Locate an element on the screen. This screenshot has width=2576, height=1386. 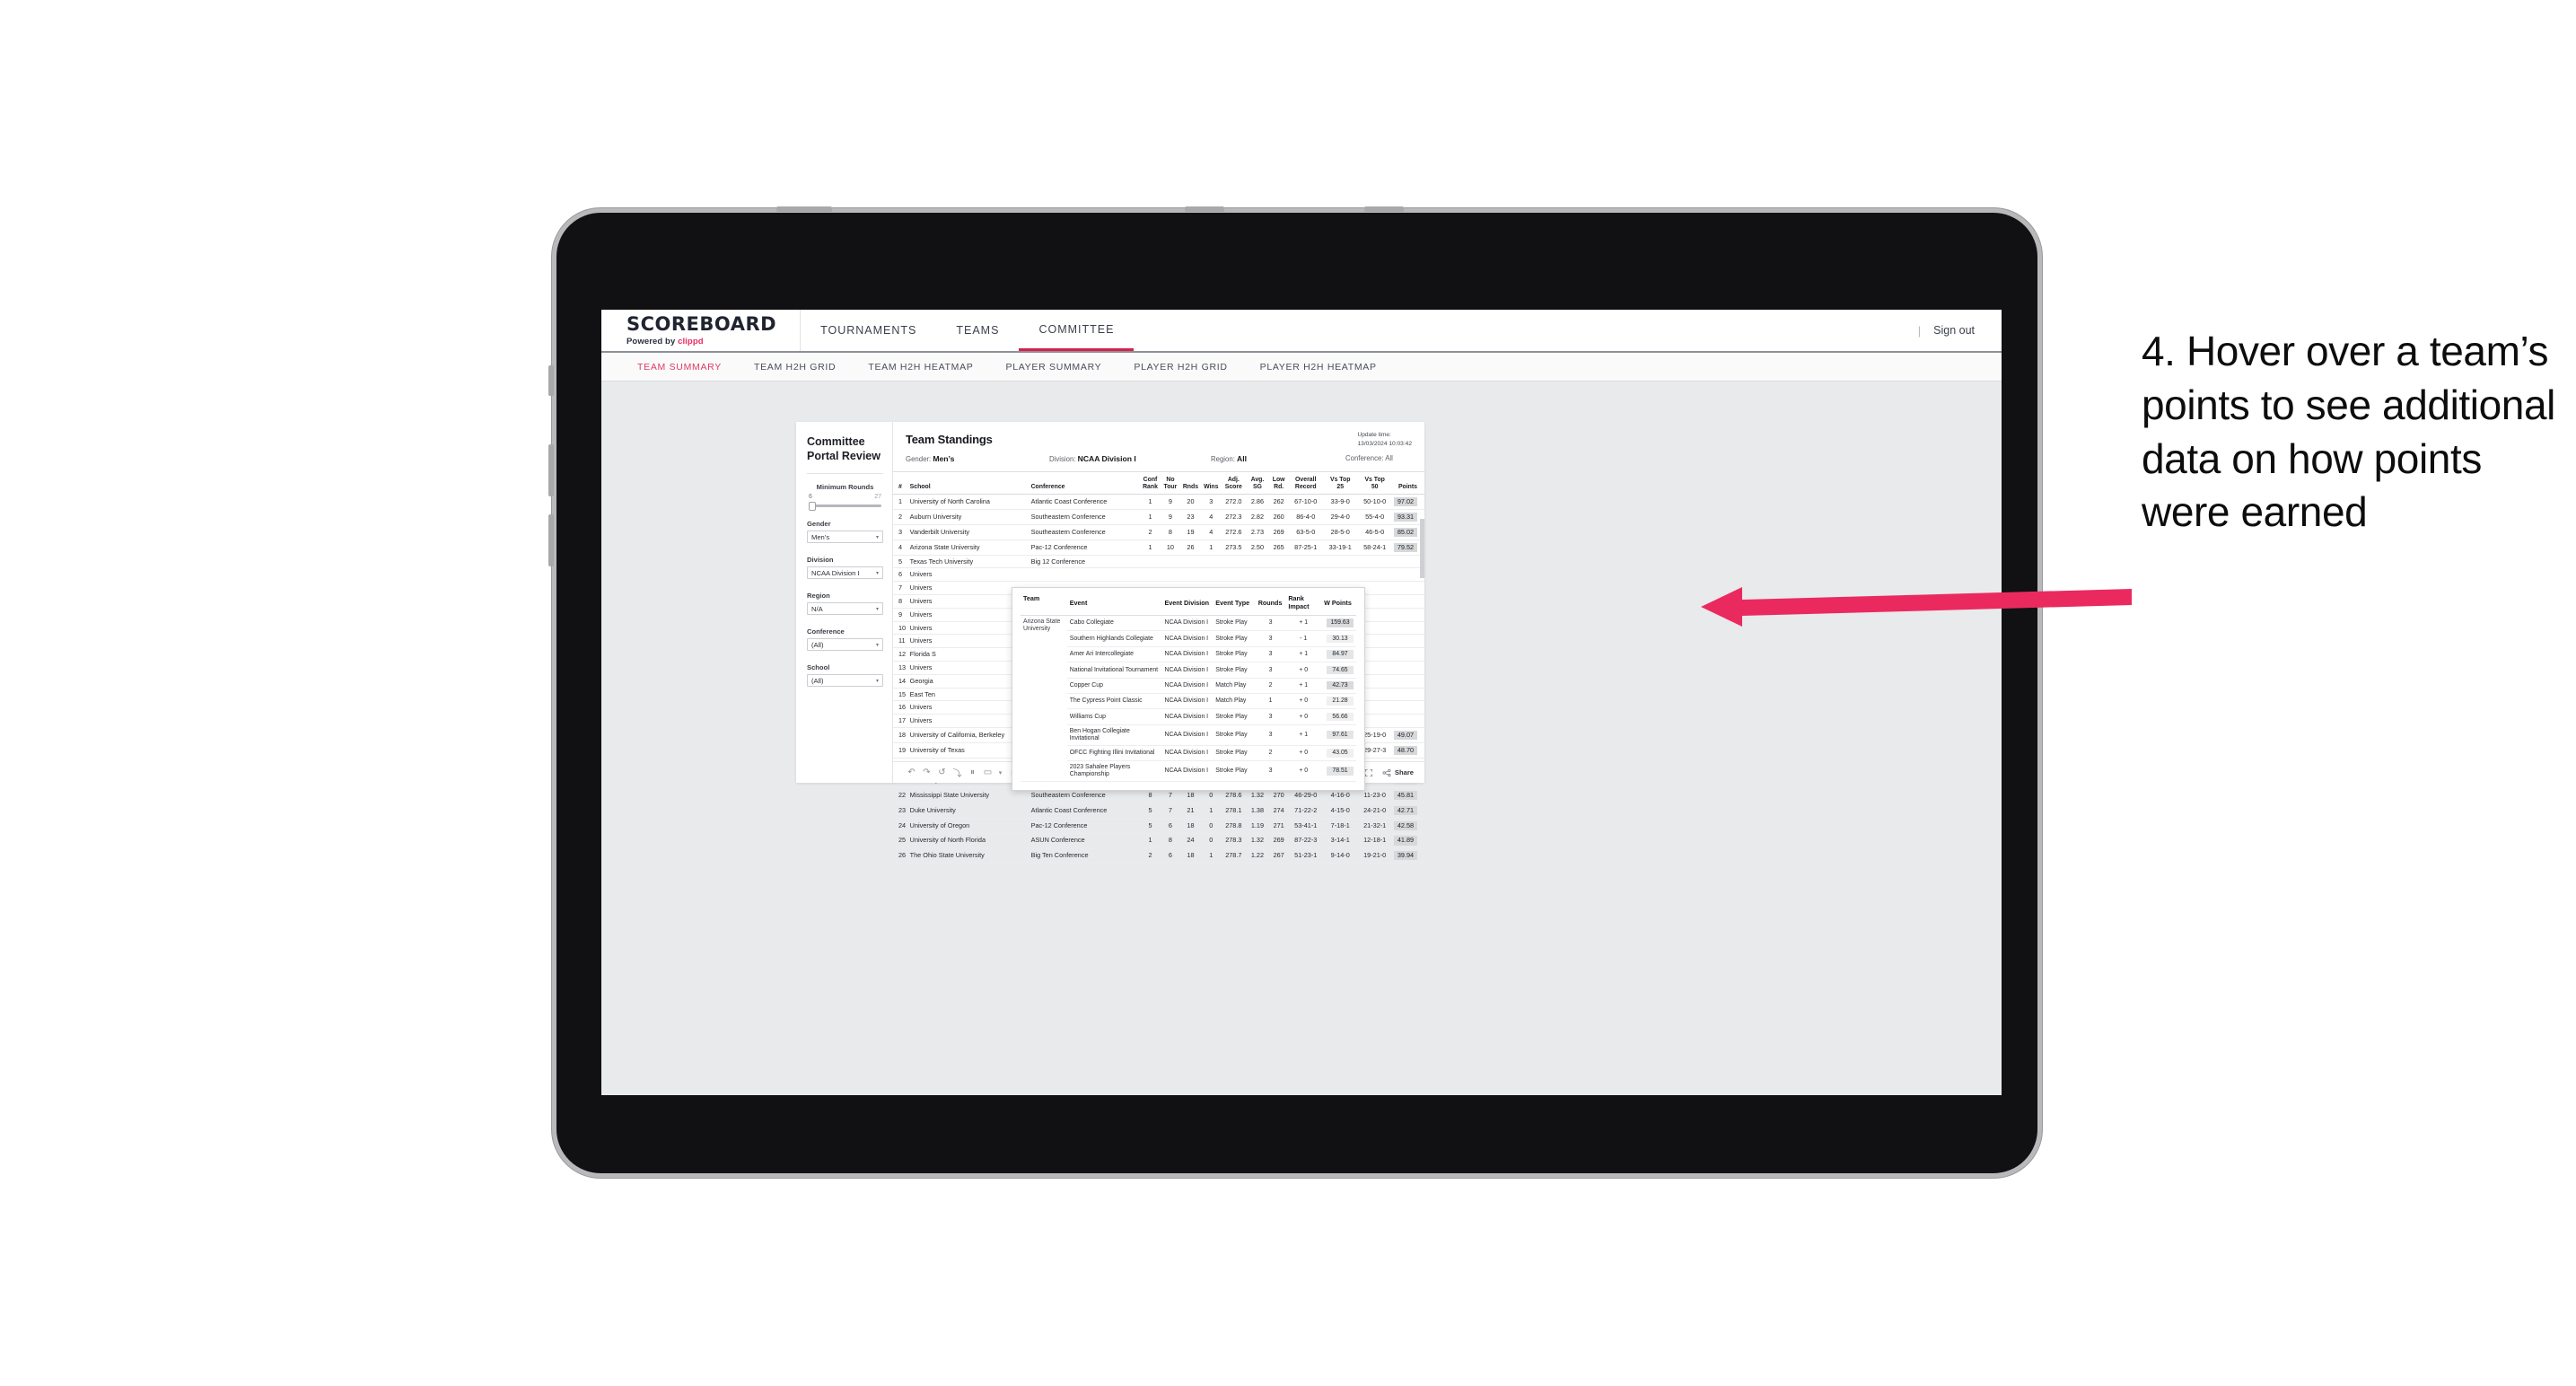
cell-overall-record is located at coordinates (1305, 575).